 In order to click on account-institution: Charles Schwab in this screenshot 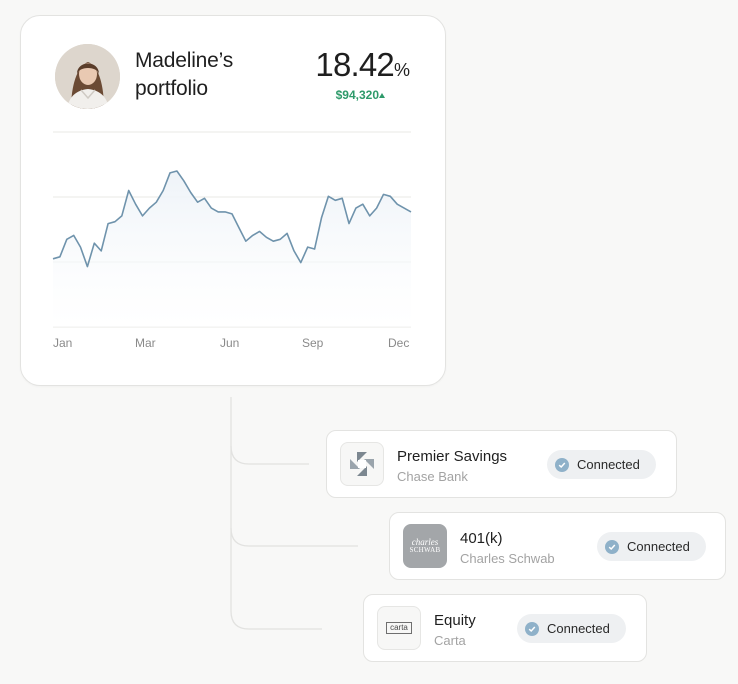, I will do `click(507, 558)`.